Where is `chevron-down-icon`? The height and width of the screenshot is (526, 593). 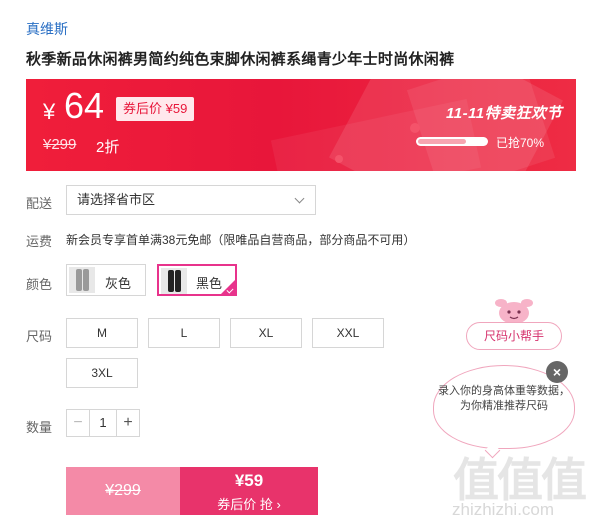
chevron-down-icon is located at coordinates (299, 198).